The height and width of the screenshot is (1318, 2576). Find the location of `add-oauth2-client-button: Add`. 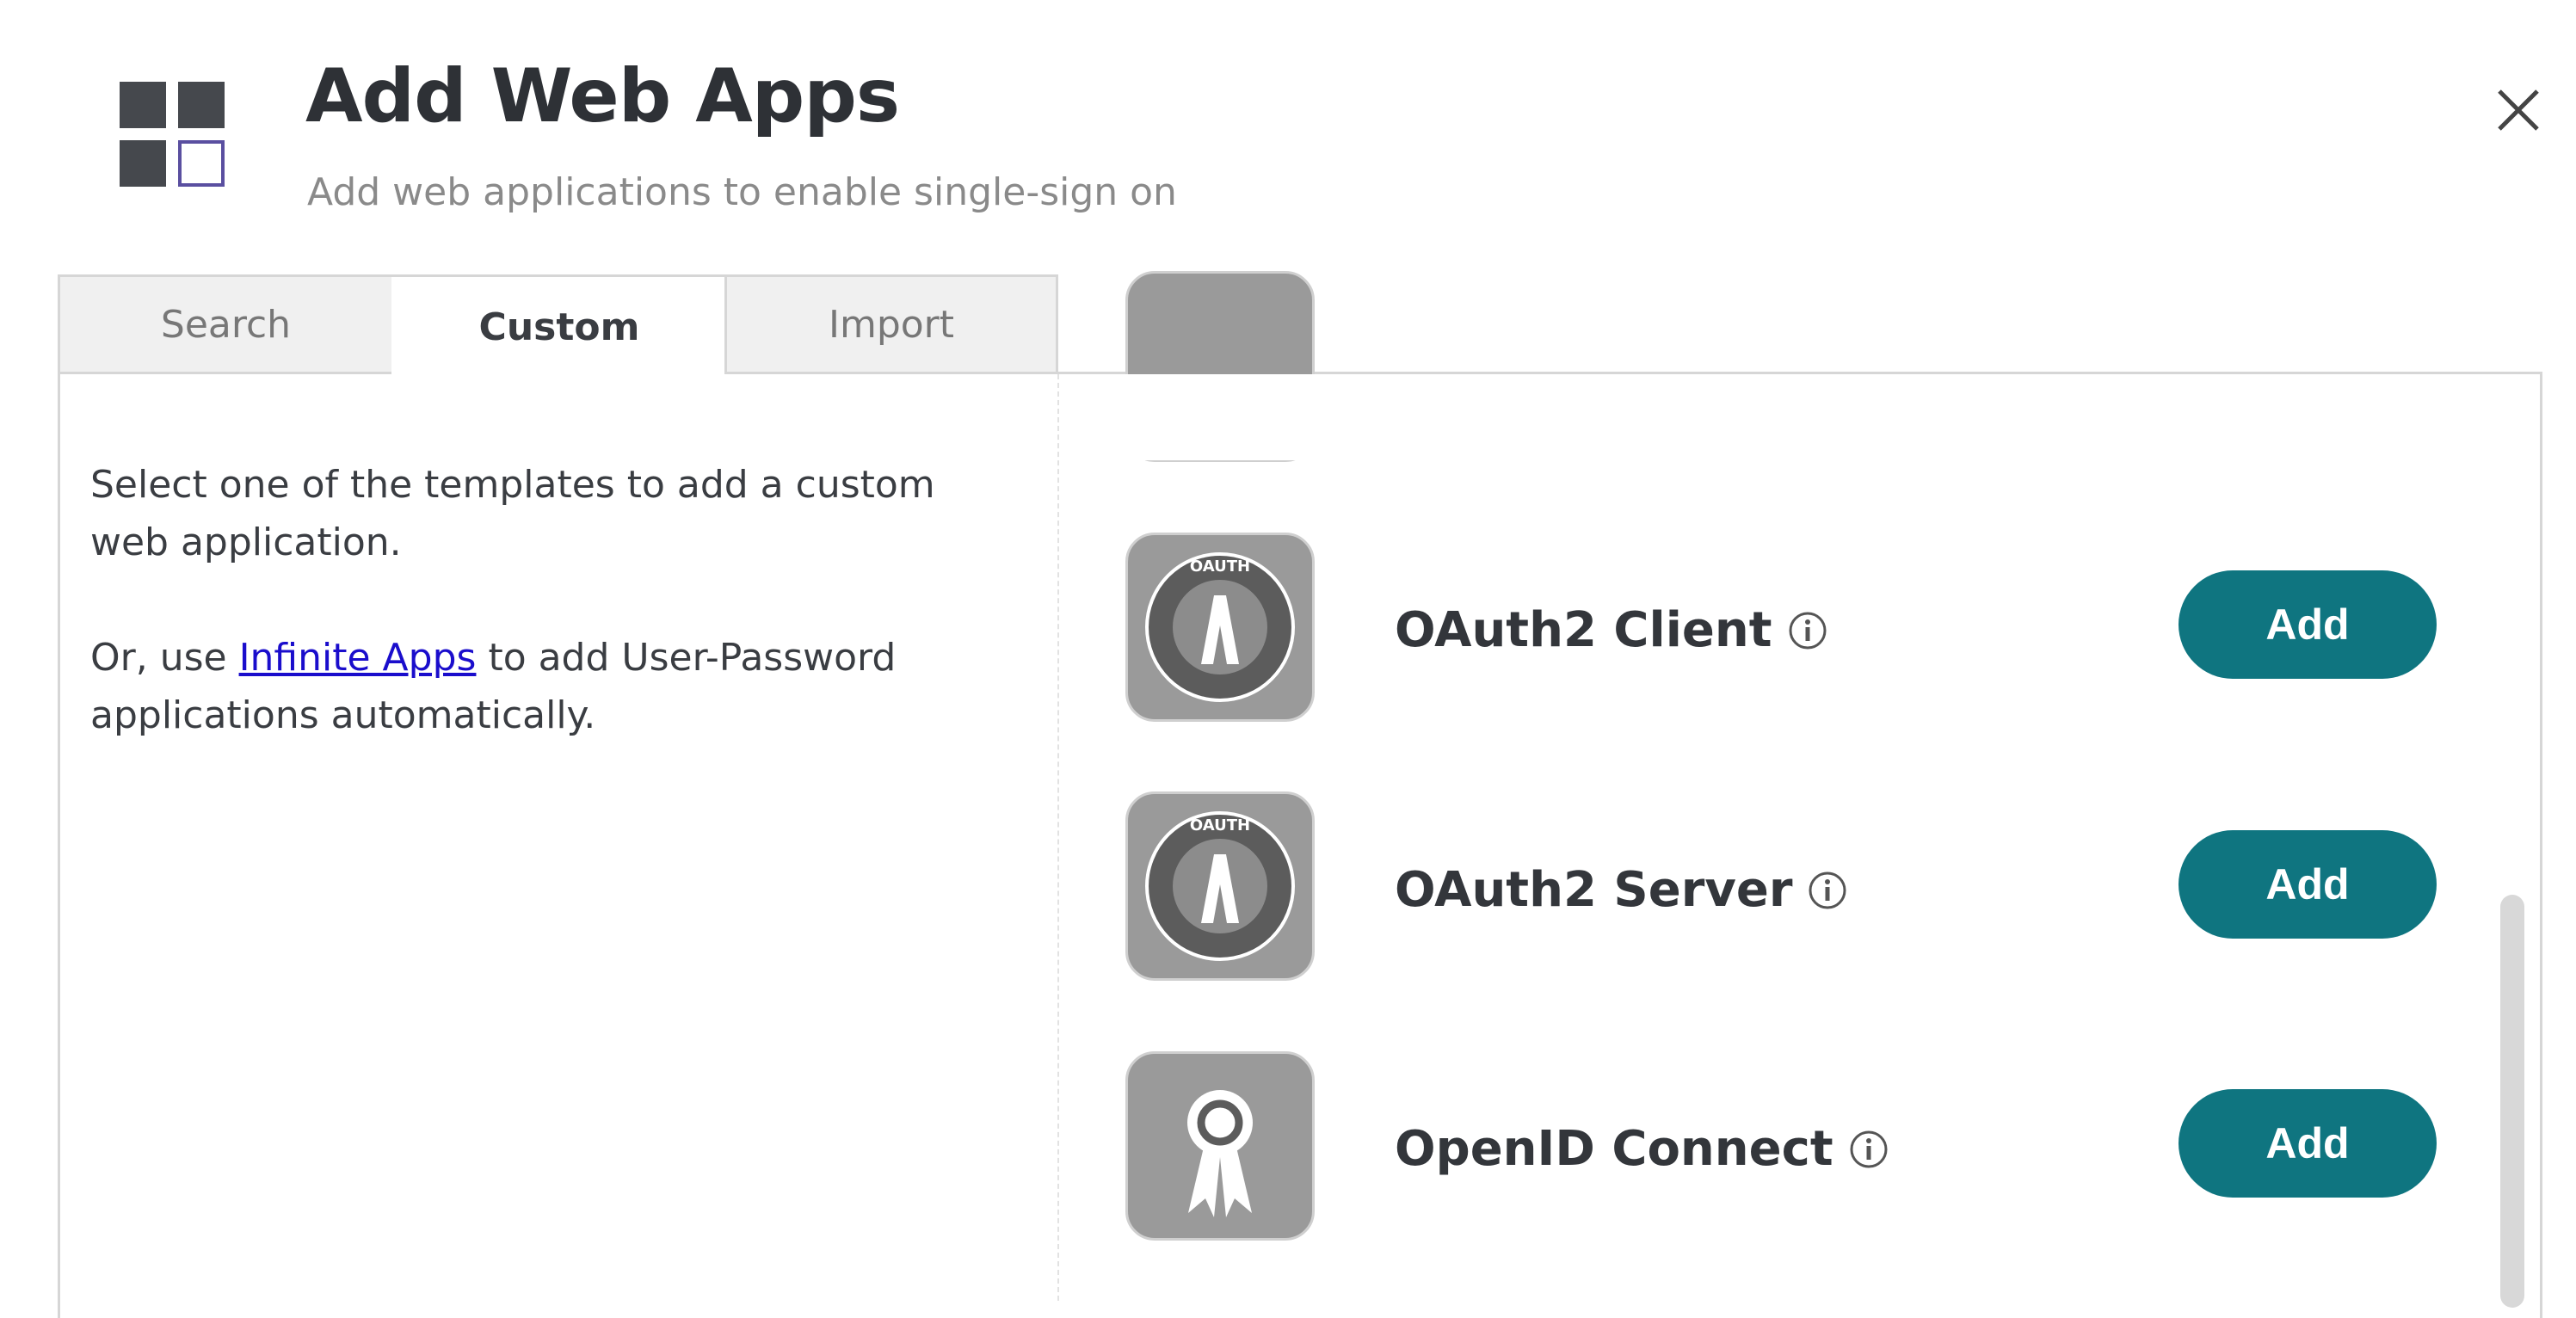

add-oauth2-client-button: Add is located at coordinates (2308, 624).